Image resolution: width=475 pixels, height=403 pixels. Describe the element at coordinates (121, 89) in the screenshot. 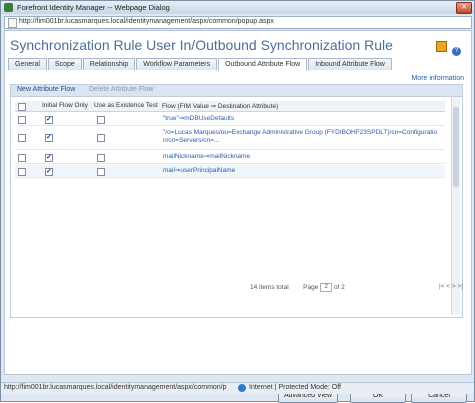

I see `delete-attribute-flow-button: Delete Attribute Flow` at that location.